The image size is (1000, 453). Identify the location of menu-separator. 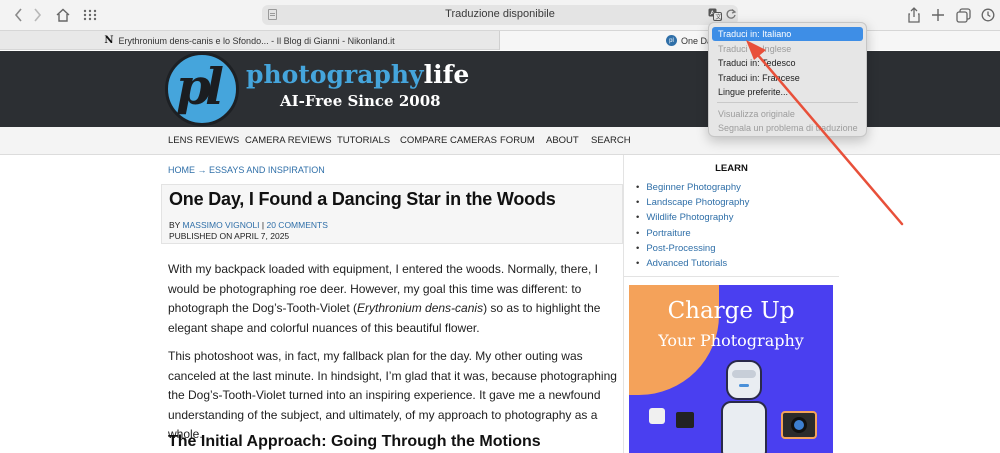
(787, 102).